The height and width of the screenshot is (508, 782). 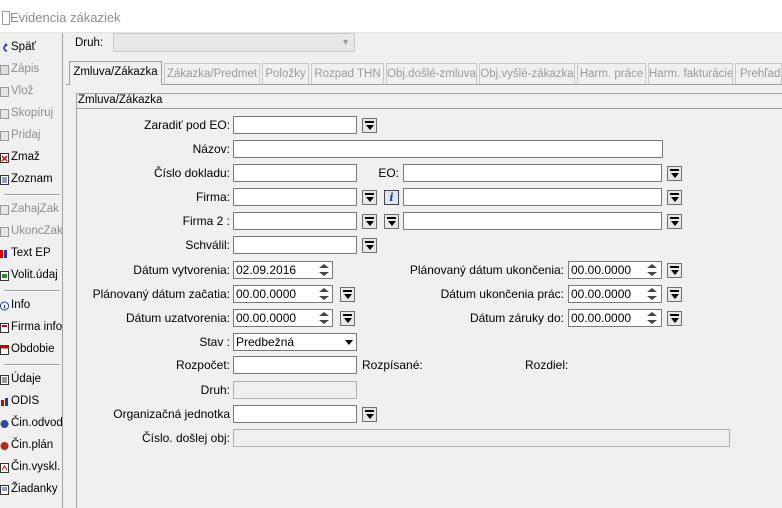 I want to click on zaradit-pod-eo-label: Zaradiť pod EO:, so click(x=187, y=125).